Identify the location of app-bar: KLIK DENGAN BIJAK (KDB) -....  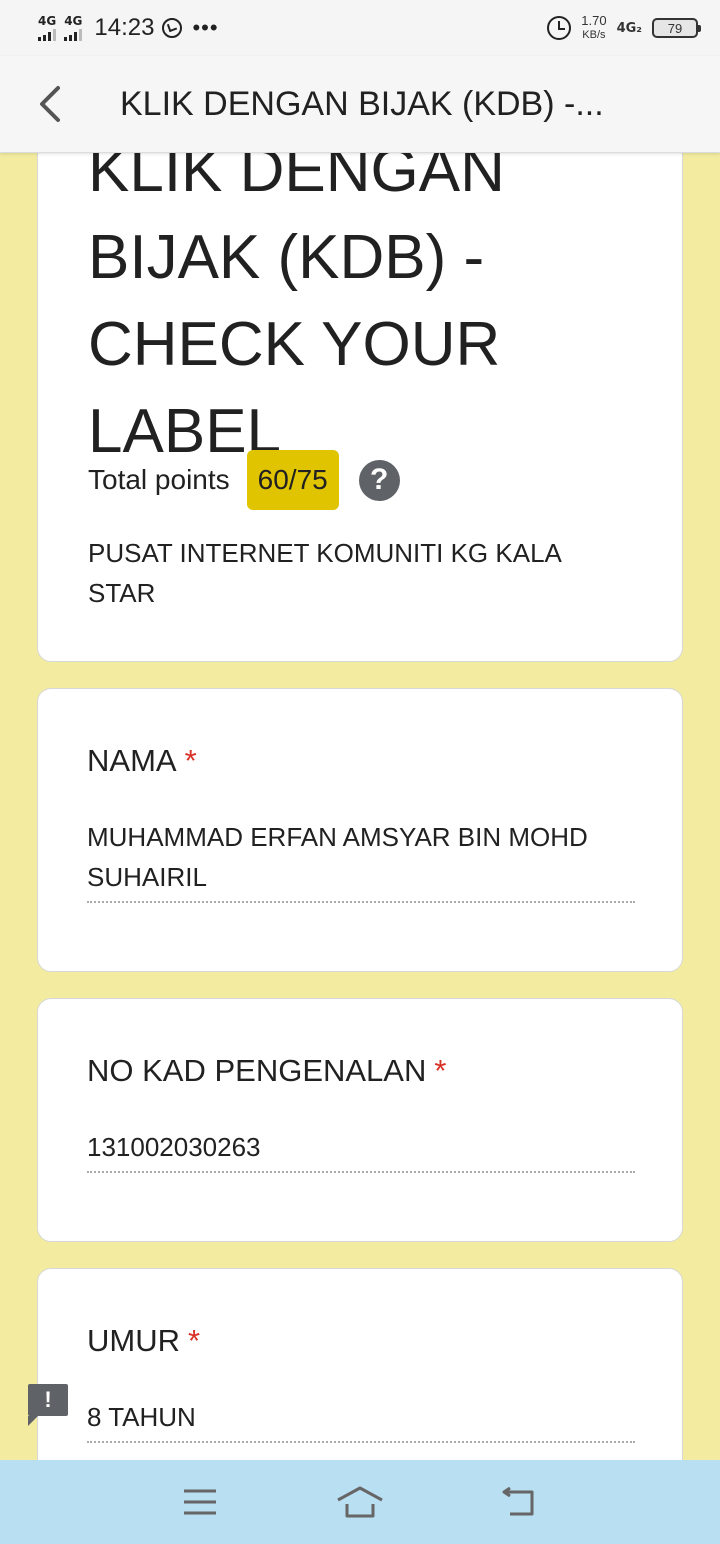
(360, 104).